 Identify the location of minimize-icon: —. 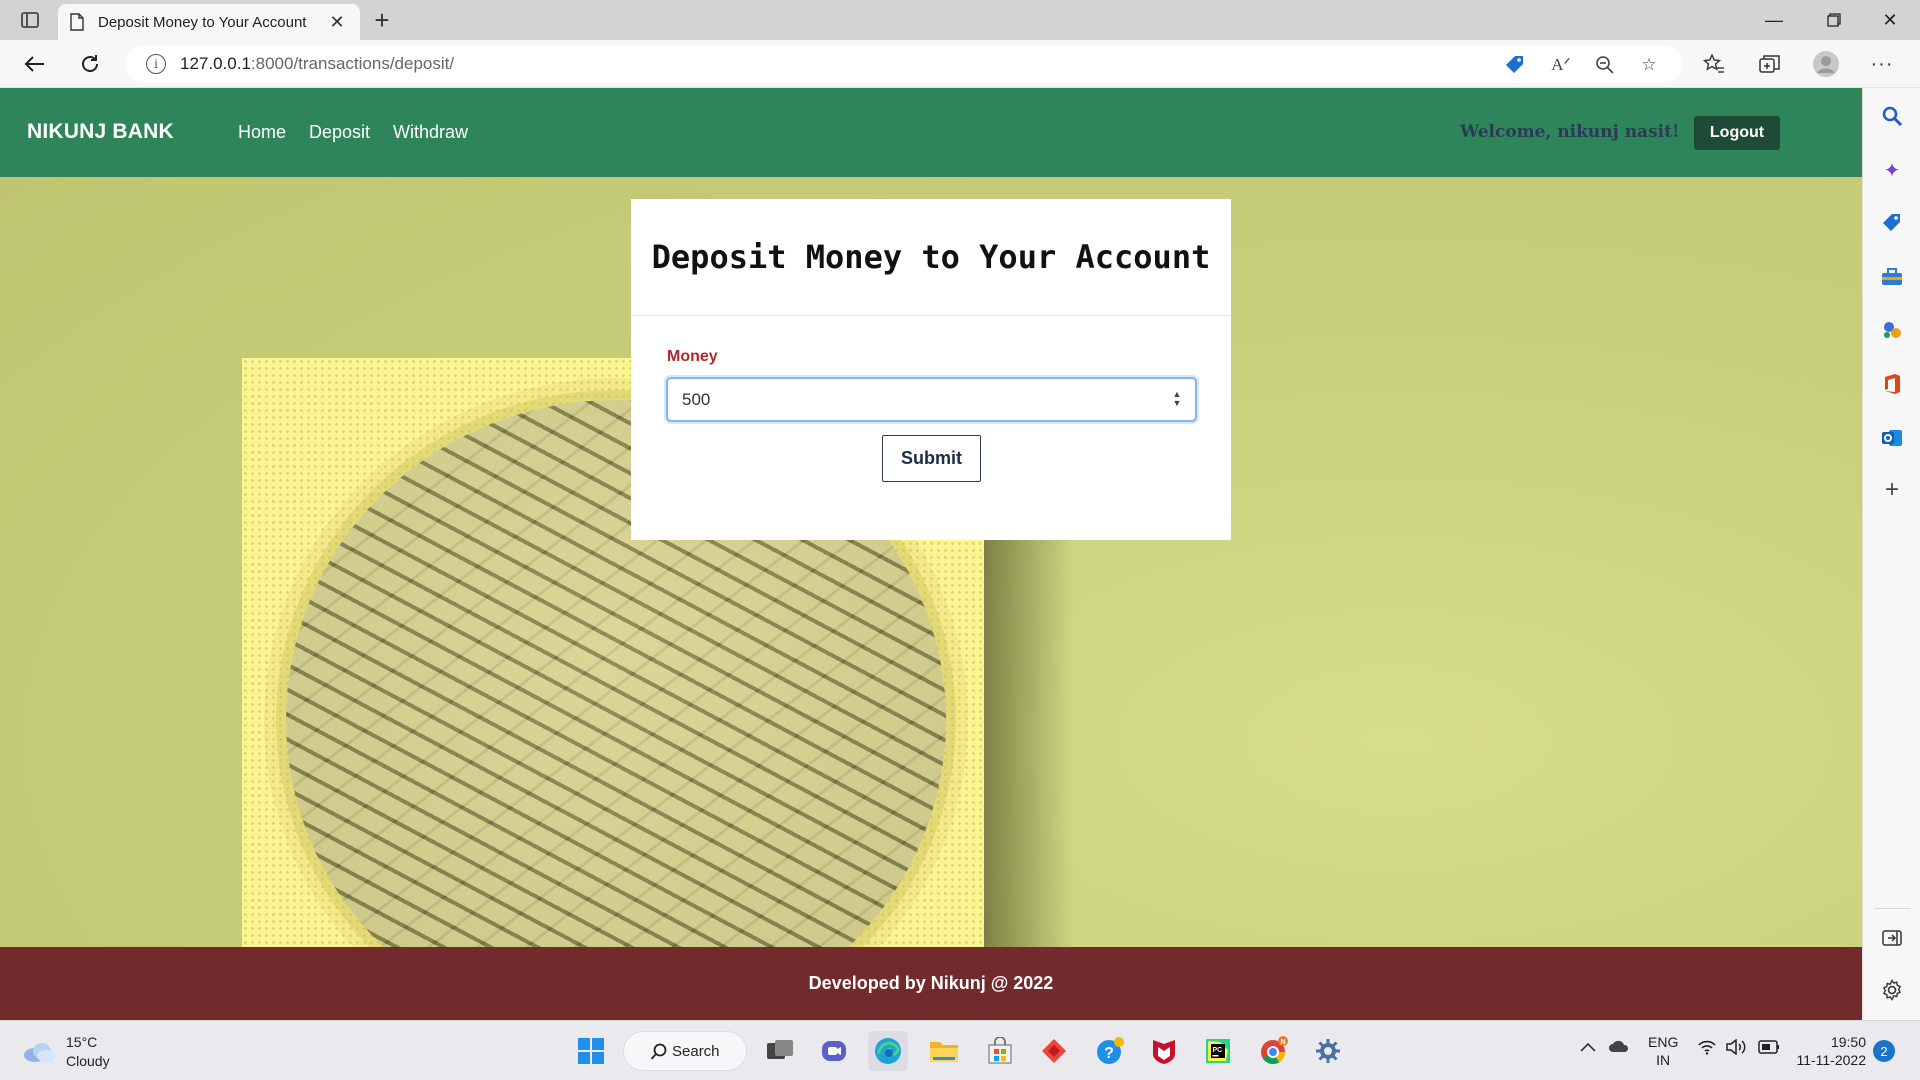
(1774, 20).